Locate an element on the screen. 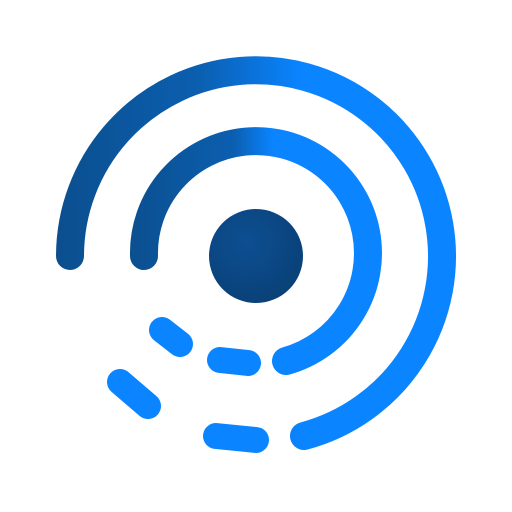  inner-dash-left is located at coordinates (171, 337).